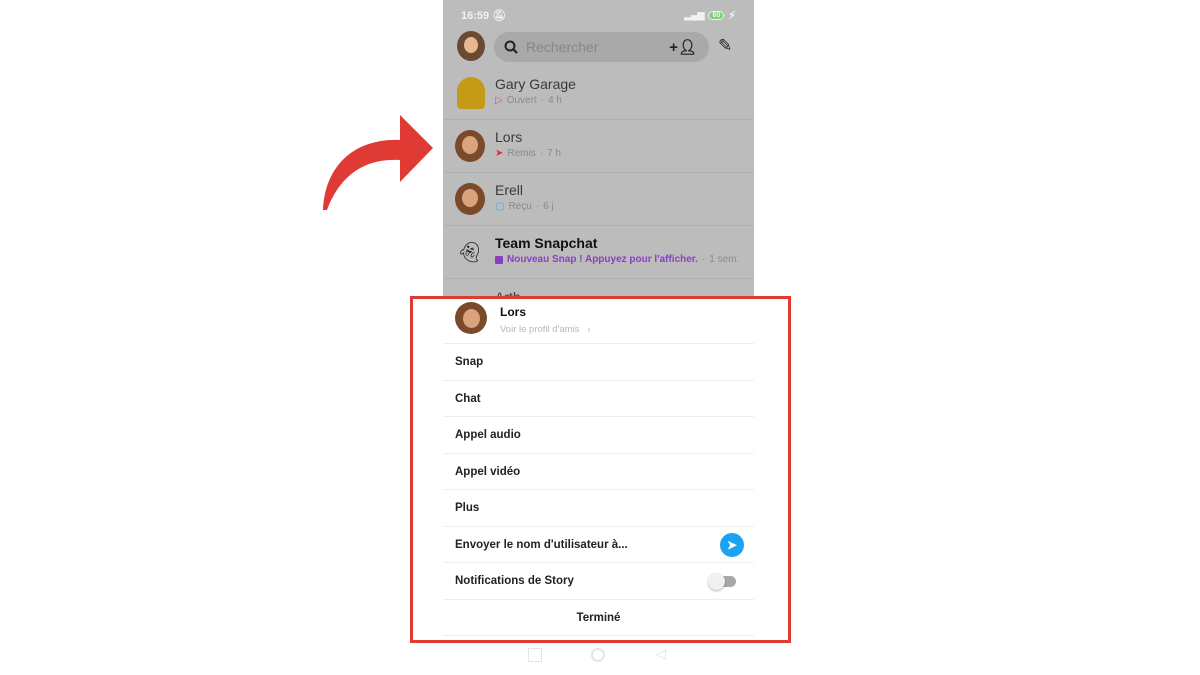 The image size is (1200, 675). What do you see at coordinates (598, 15) in the screenshot?
I see `status-bar: 16:59 🔕︎ ▂▄▆ 60 ⚡︎` at bounding box center [598, 15].